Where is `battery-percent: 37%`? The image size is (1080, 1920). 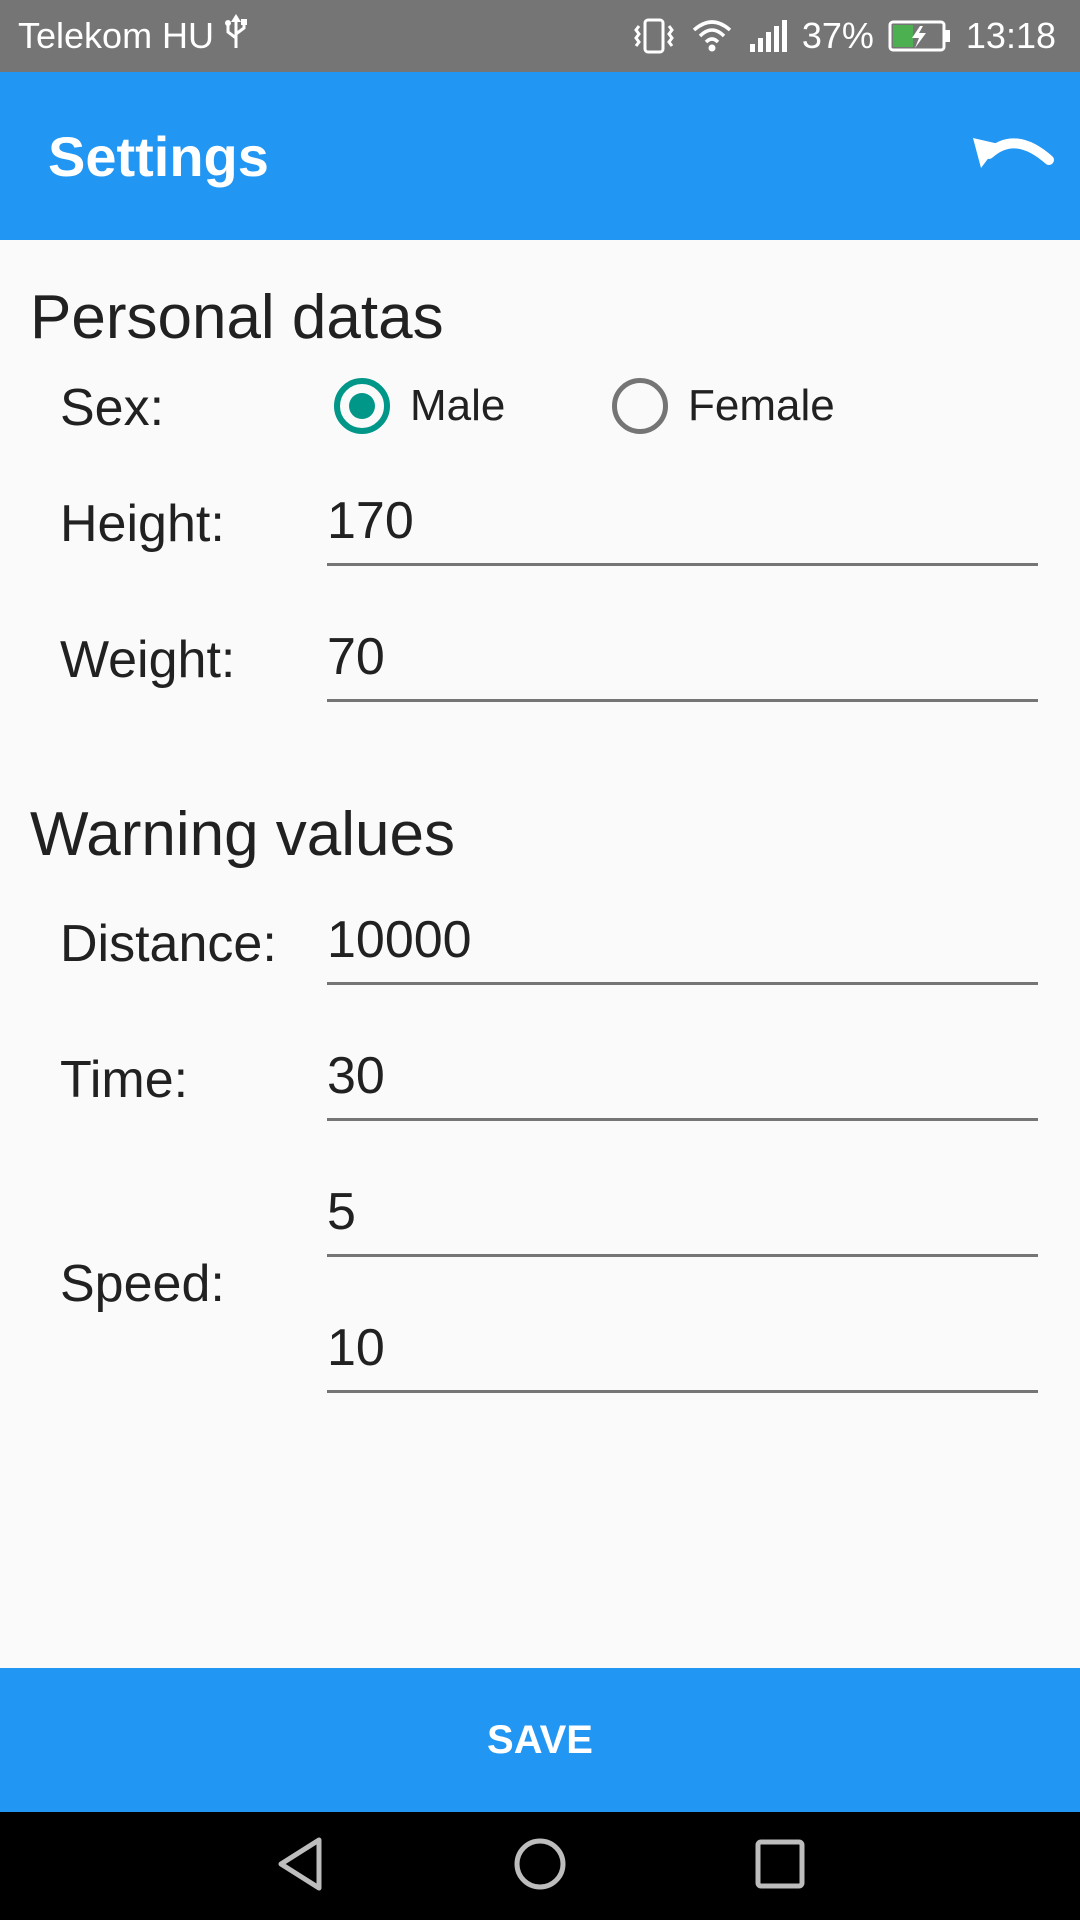
battery-percent: 37% is located at coordinates (837, 35).